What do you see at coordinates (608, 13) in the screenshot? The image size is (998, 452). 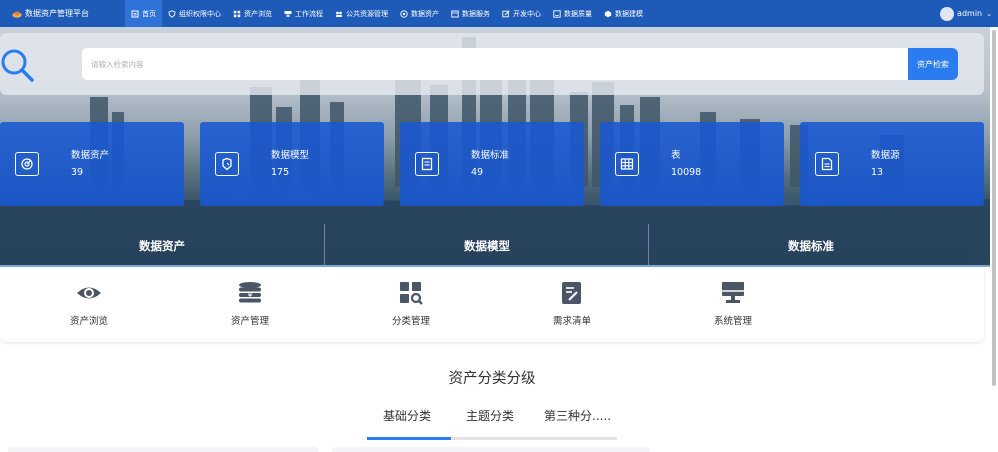 I see `cube-icon` at bounding box center [608, 13].